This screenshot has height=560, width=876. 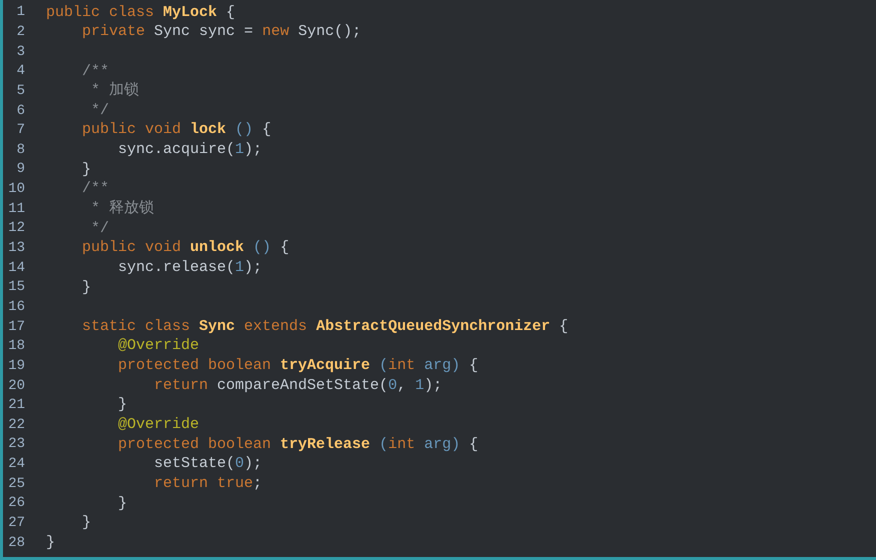 What do you see at coordinates (16, 228) in the screenshot?
I see `line-number: 12` at bounding box center [16, 228].